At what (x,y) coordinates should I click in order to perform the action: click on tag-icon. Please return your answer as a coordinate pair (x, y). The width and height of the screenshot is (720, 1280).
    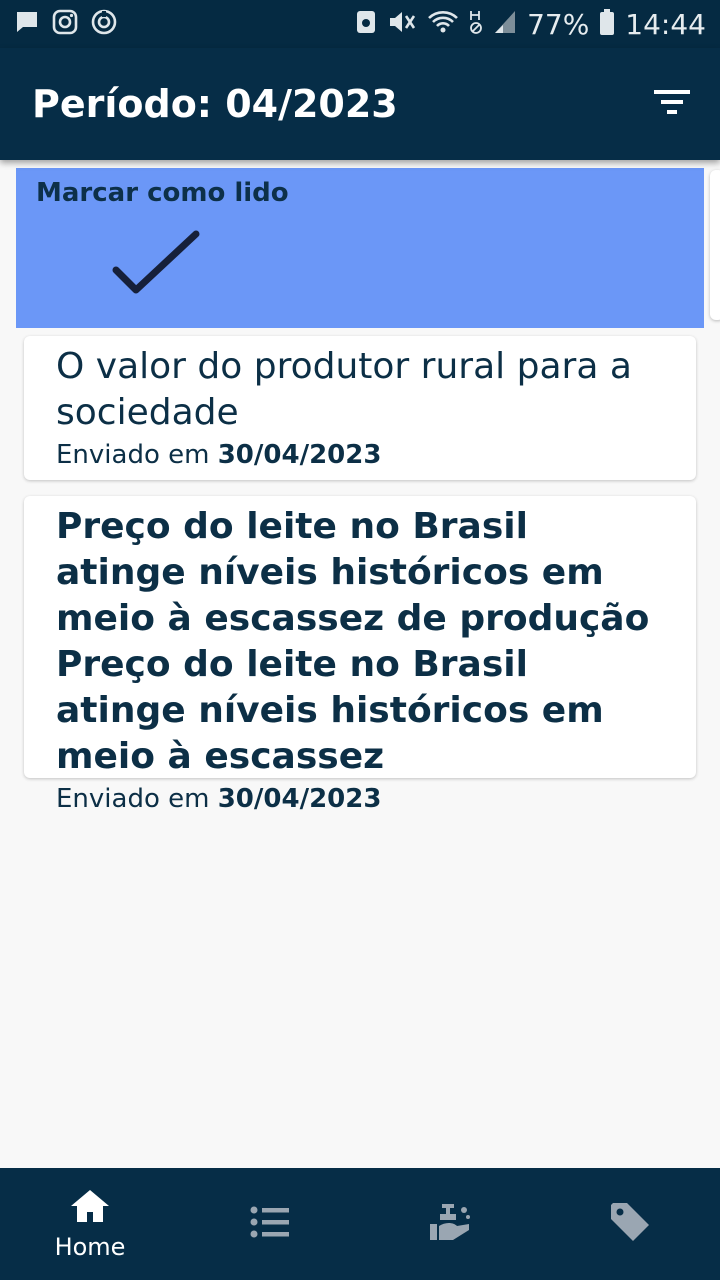
    Looking at the image, I should click on (630, 1224).